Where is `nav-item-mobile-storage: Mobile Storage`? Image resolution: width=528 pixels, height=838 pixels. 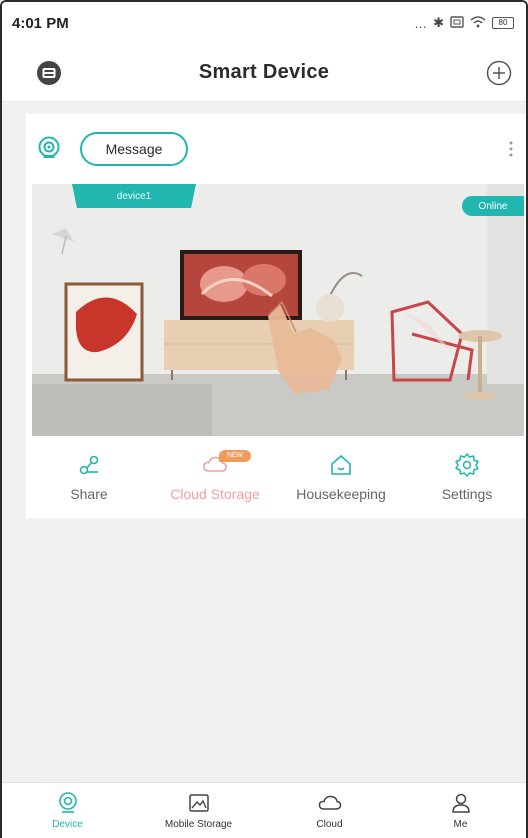
nav-item-mobile-storage: Mobile Storage is located at coordinates (198, 810).